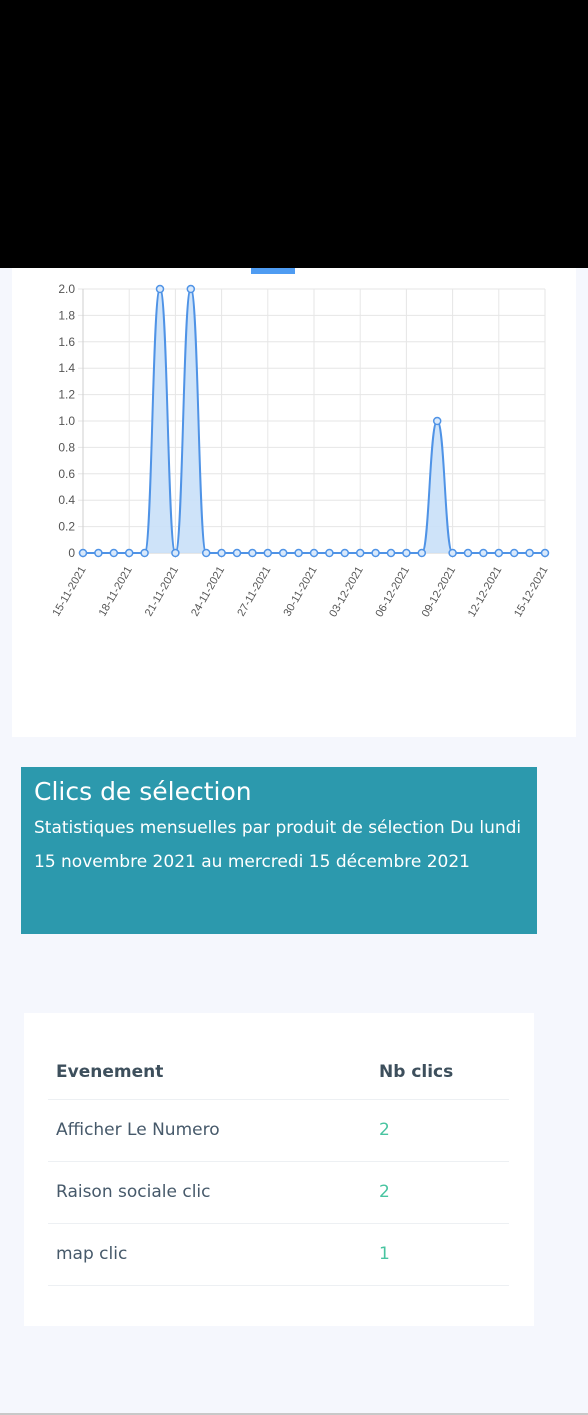 This screenshot has height=1415, width=588. Describe the element at coordinates (485, 592) in the screenshot. I see `x-tick-label: 12-12-2021` at that location.